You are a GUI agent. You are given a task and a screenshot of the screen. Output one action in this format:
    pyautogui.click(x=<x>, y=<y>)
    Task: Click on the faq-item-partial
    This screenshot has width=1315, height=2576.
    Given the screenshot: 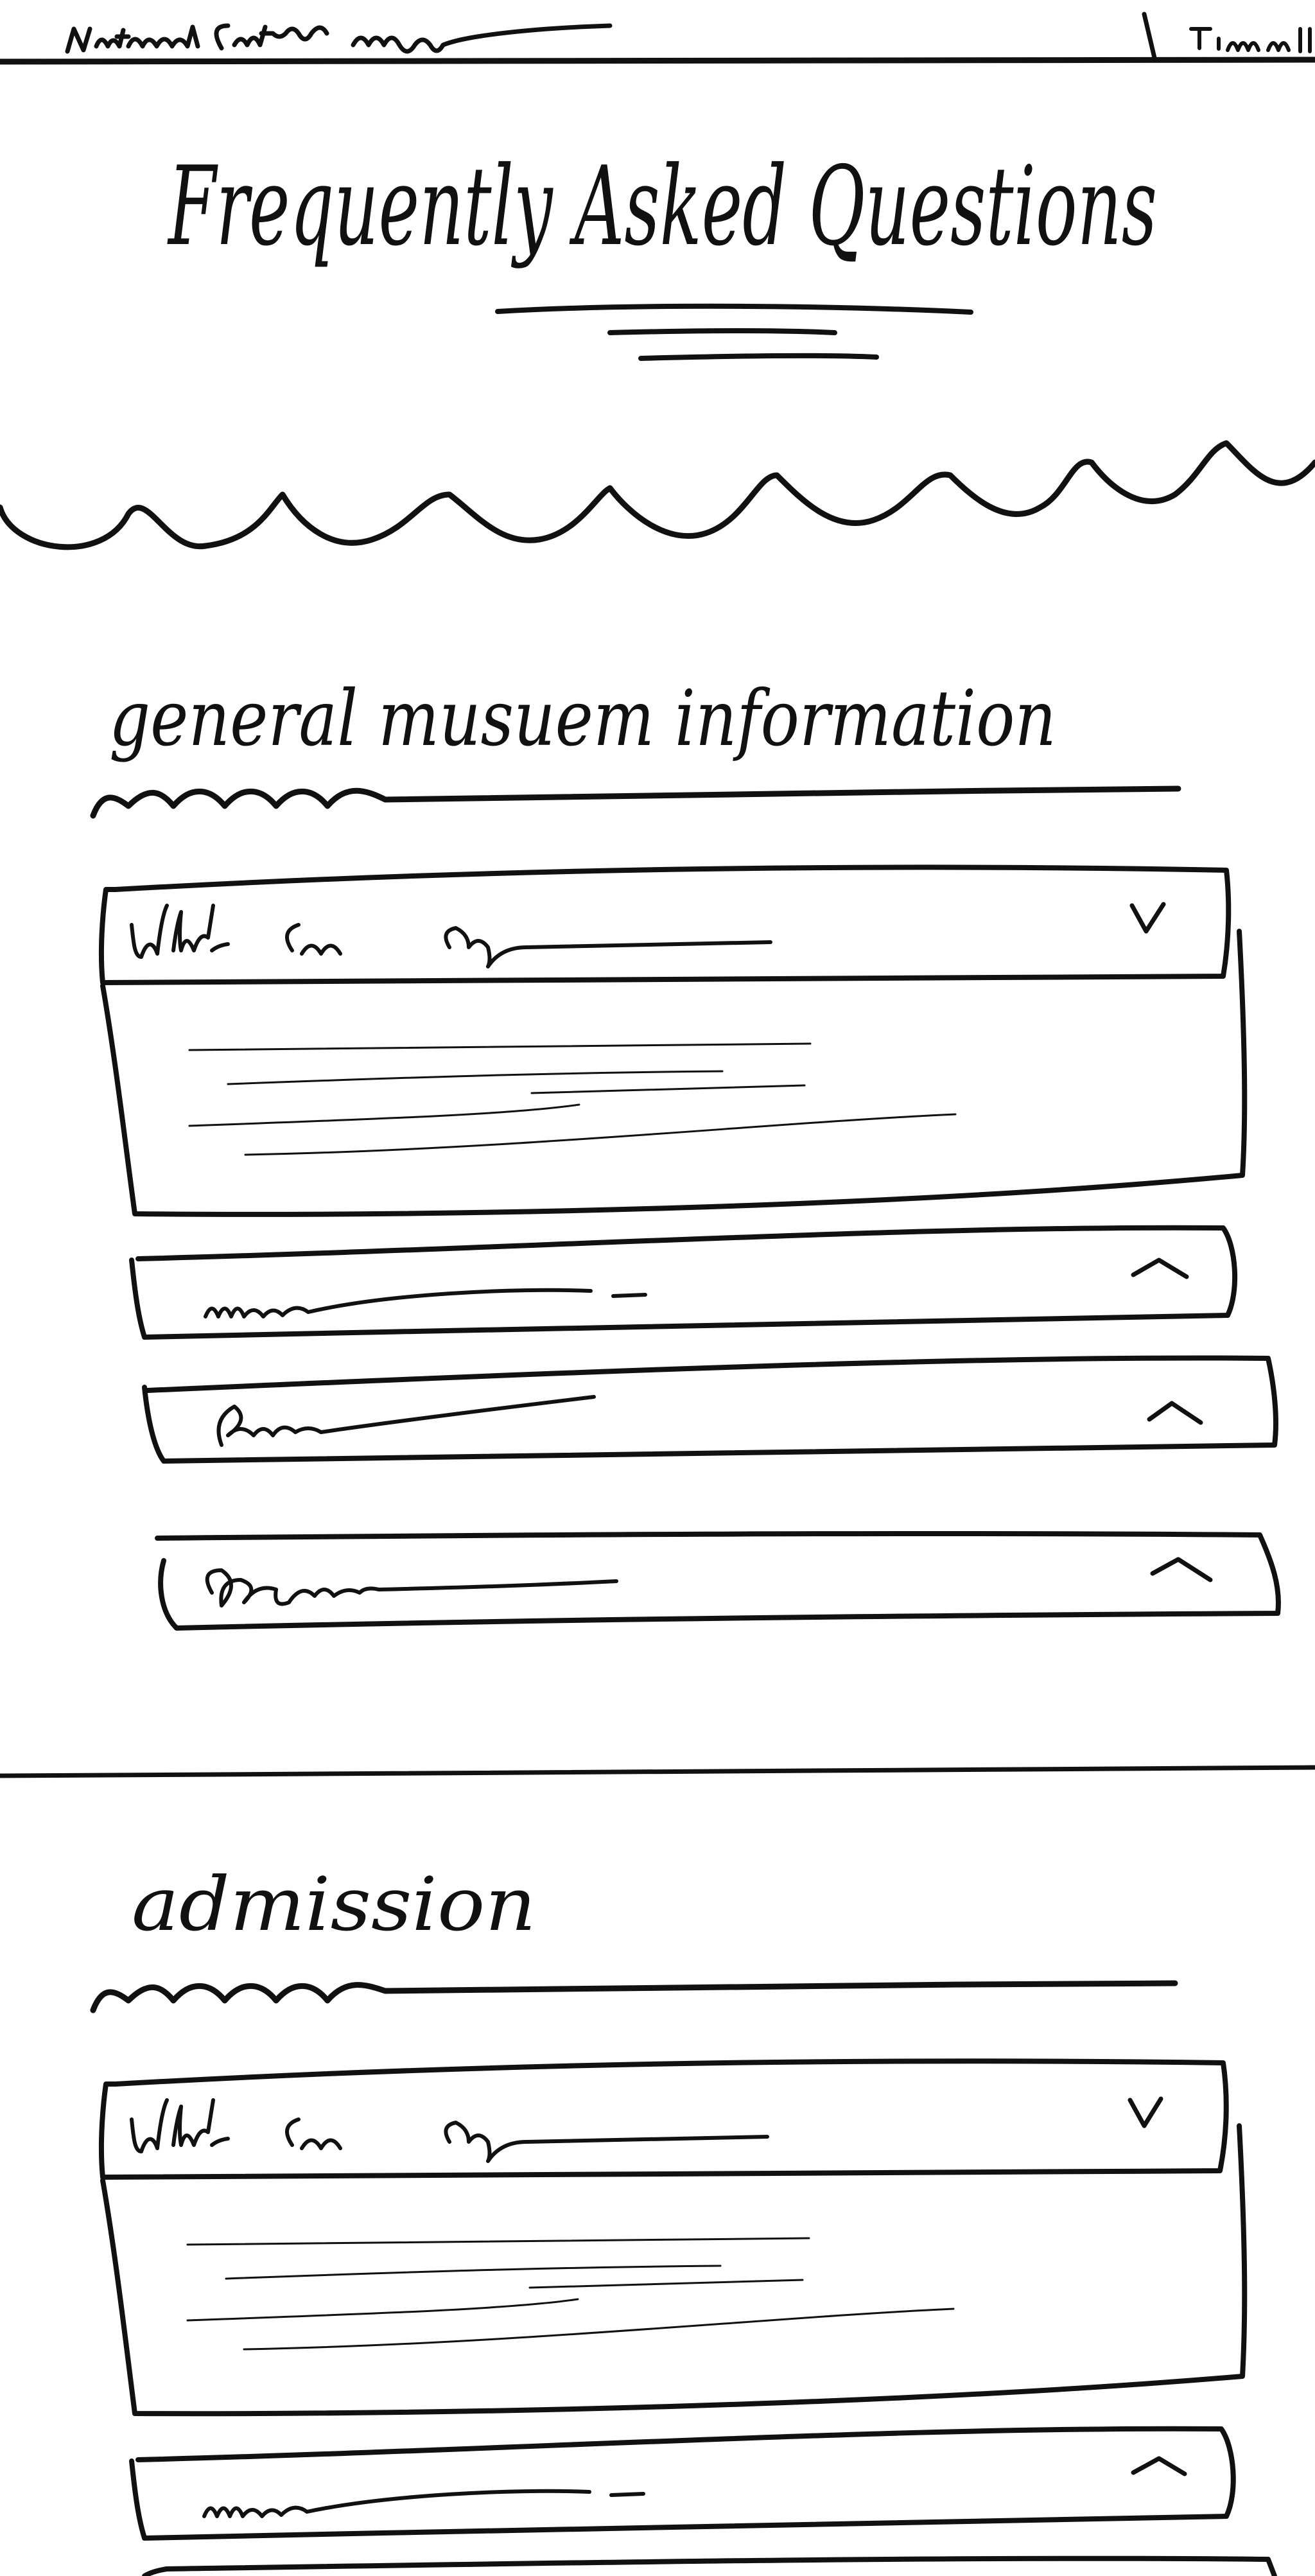 What is the action you would take?
    pyautogui.click(x=709, y=2565)
    